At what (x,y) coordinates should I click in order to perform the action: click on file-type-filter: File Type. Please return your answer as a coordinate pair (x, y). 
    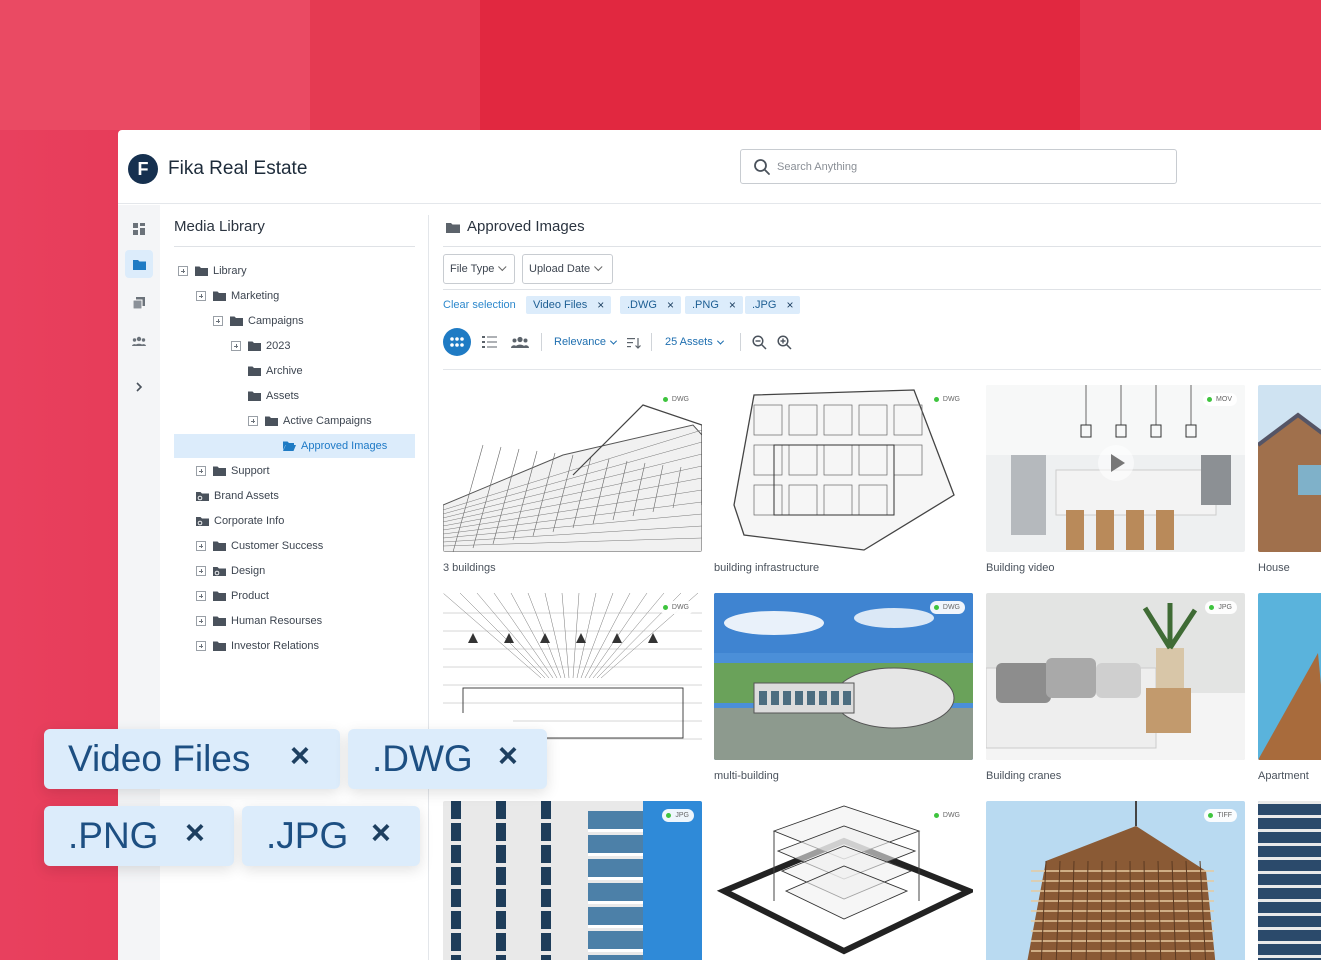
    Looking at the image, I should click on (479, 269).